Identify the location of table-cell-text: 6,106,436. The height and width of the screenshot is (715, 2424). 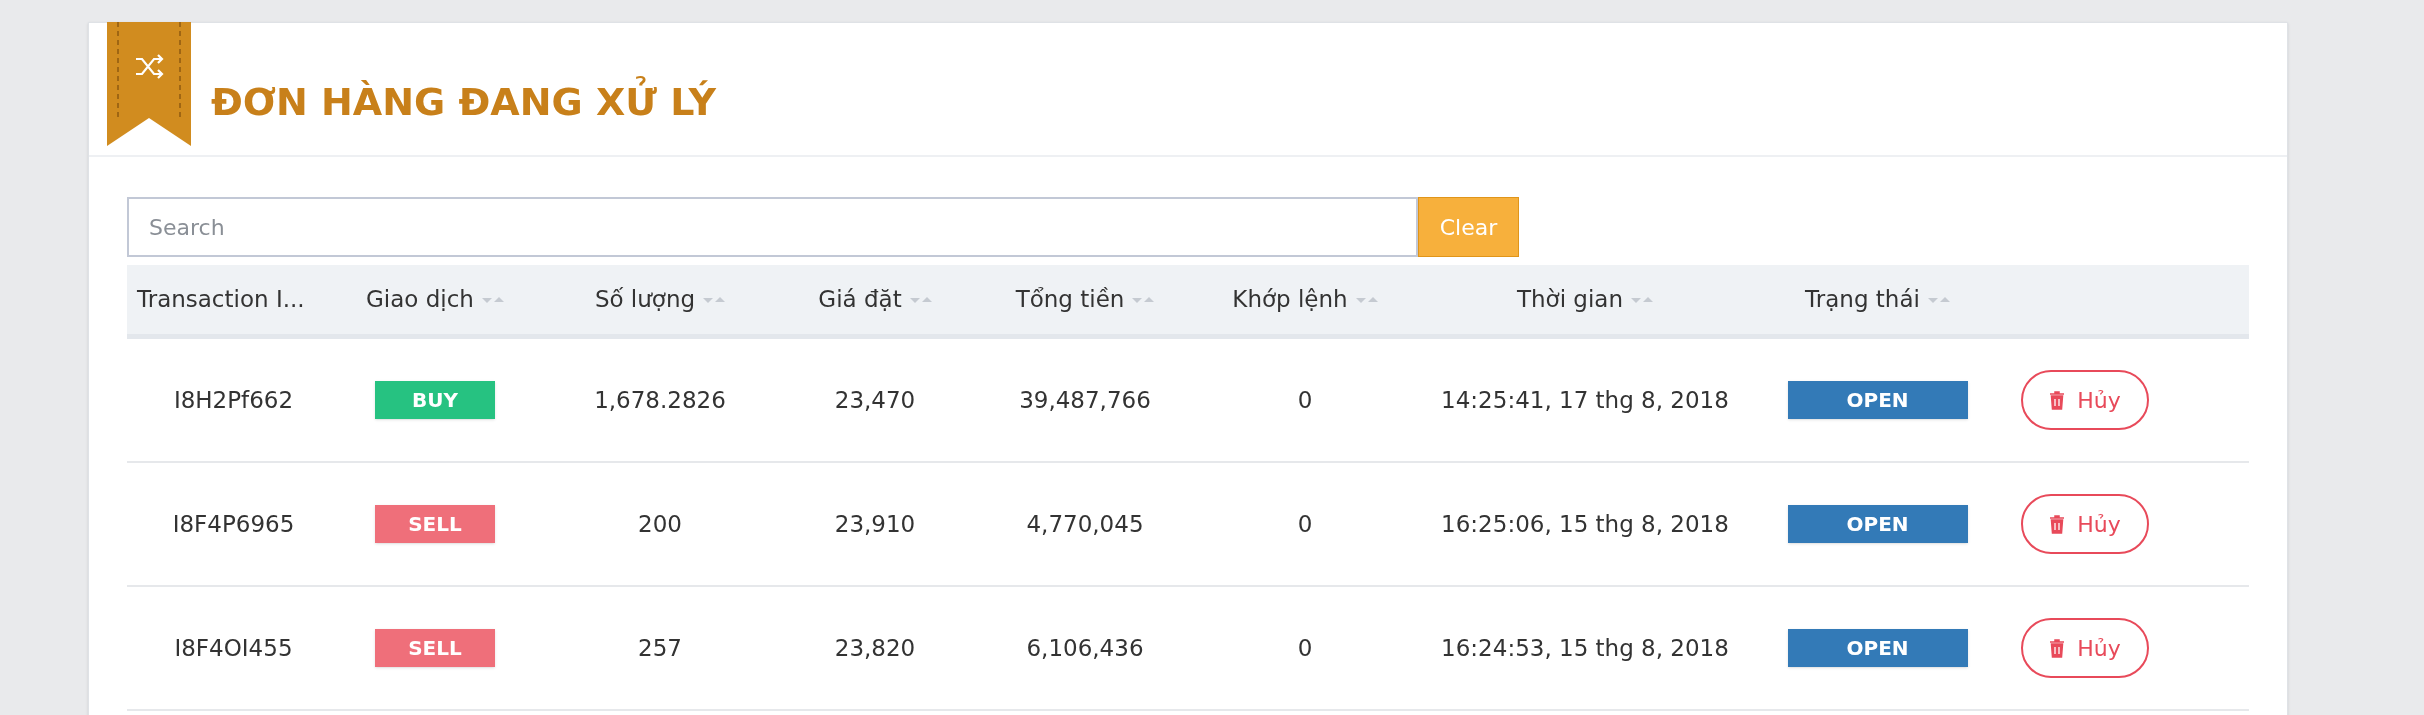
(1085, 648).